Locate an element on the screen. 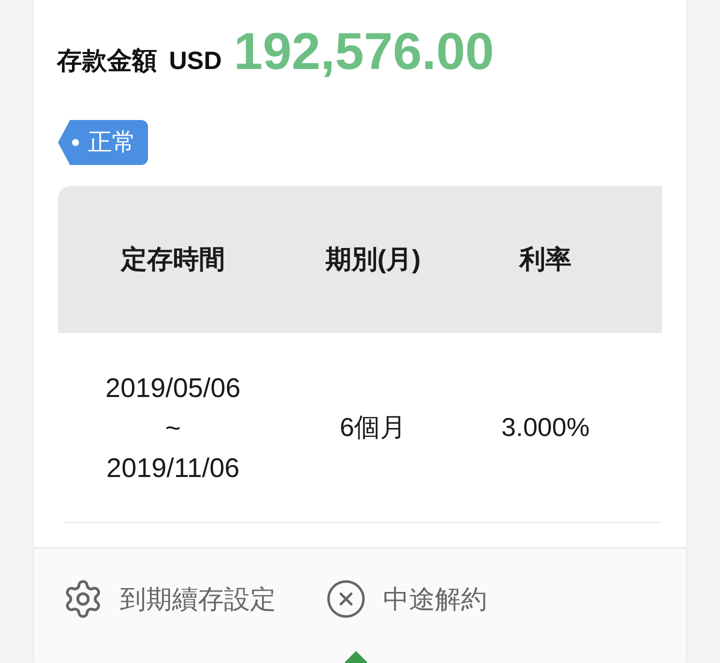 The height and width of the screenshot is (663, 720). table-cell-text: 3.000% is located at coordinates (545, 427).